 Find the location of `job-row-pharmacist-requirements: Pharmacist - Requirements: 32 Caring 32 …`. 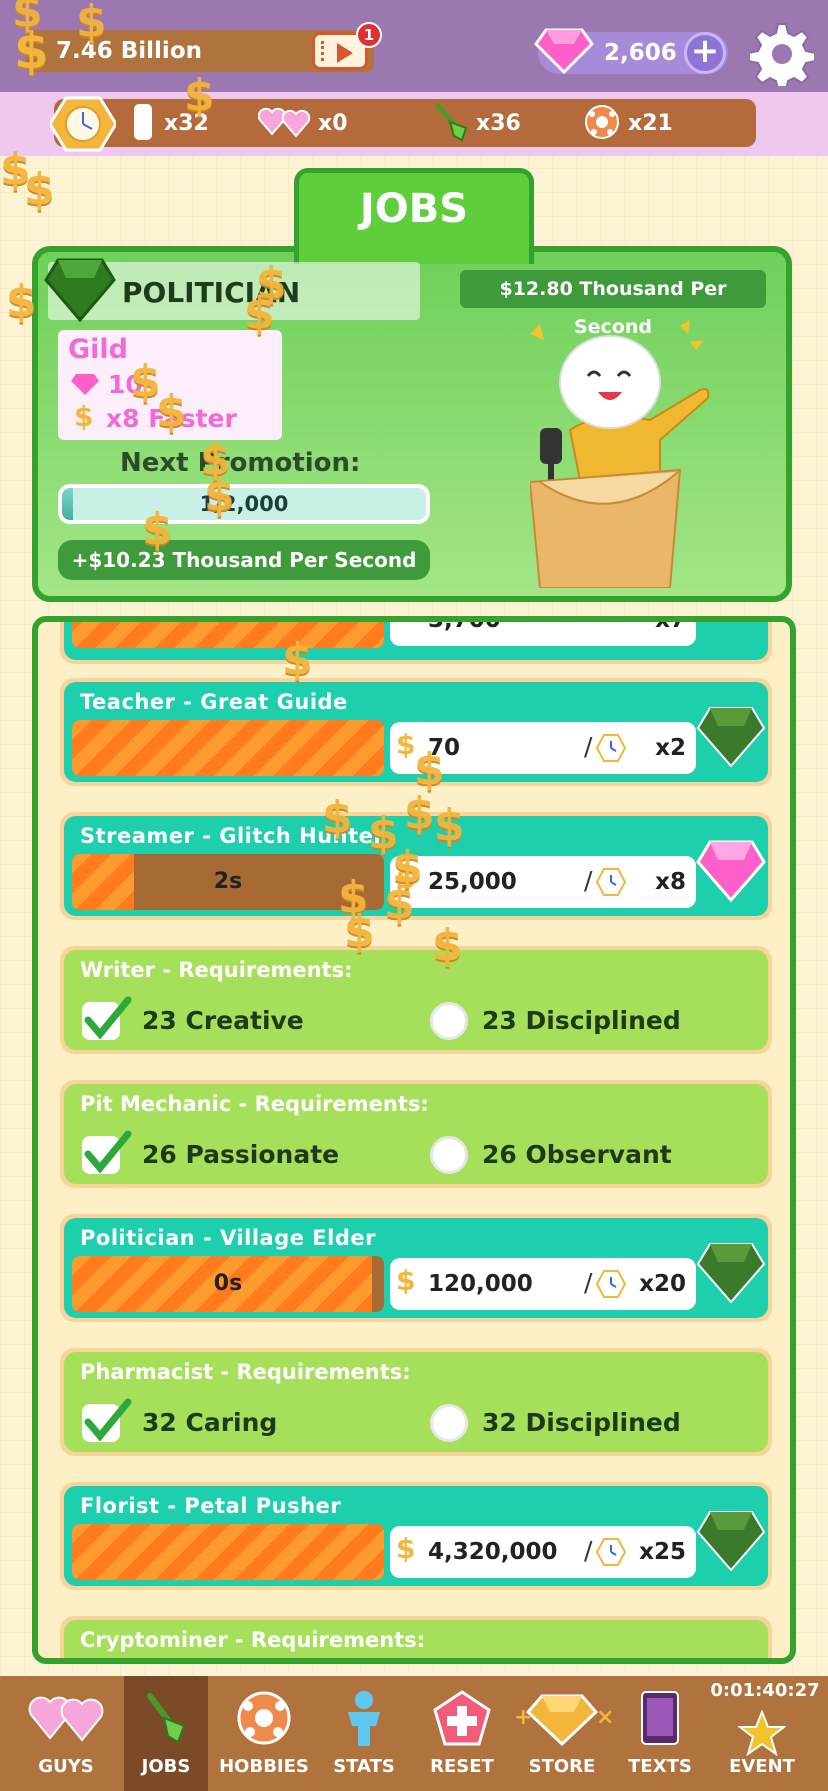

job-row-pharmacist-requirements: Pharmacist - Requirements: 32 Caring 32 … is located at coordinates (416, 1402).